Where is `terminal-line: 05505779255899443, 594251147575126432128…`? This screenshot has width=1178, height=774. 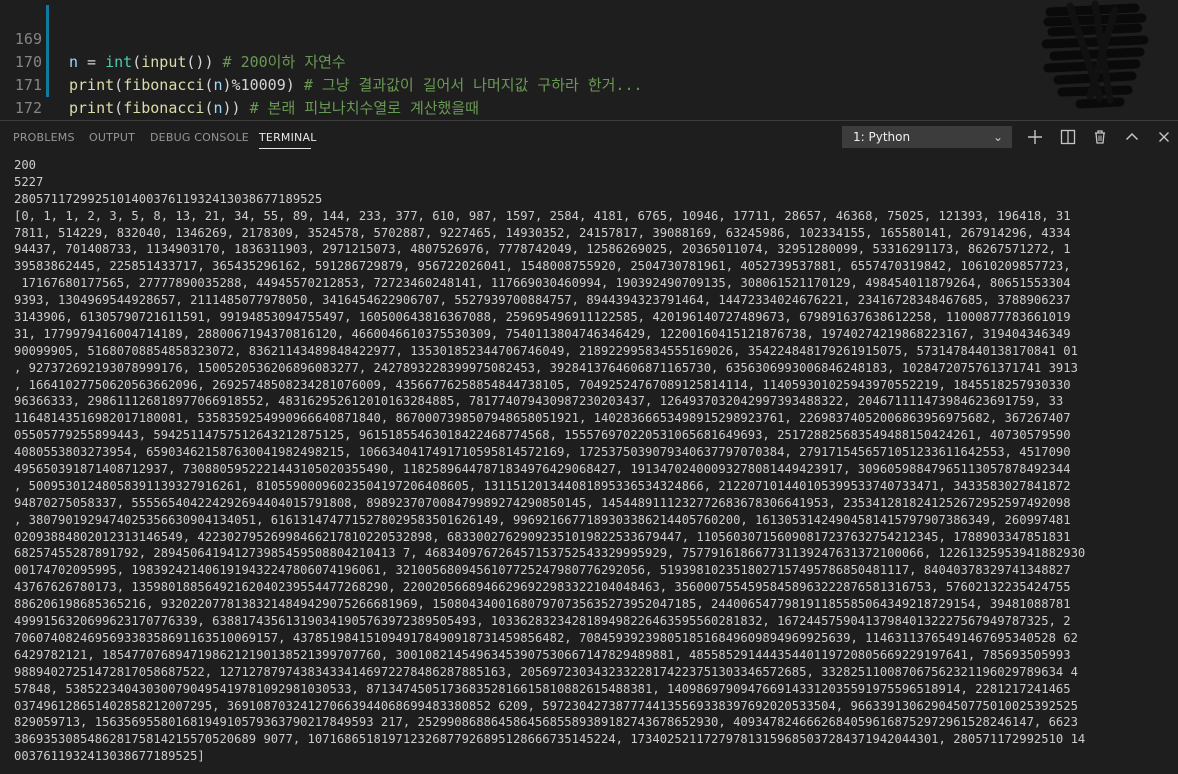 terminal-line: 05505779255899443, 594251147575126432128… is located at coordinates (542, 435).